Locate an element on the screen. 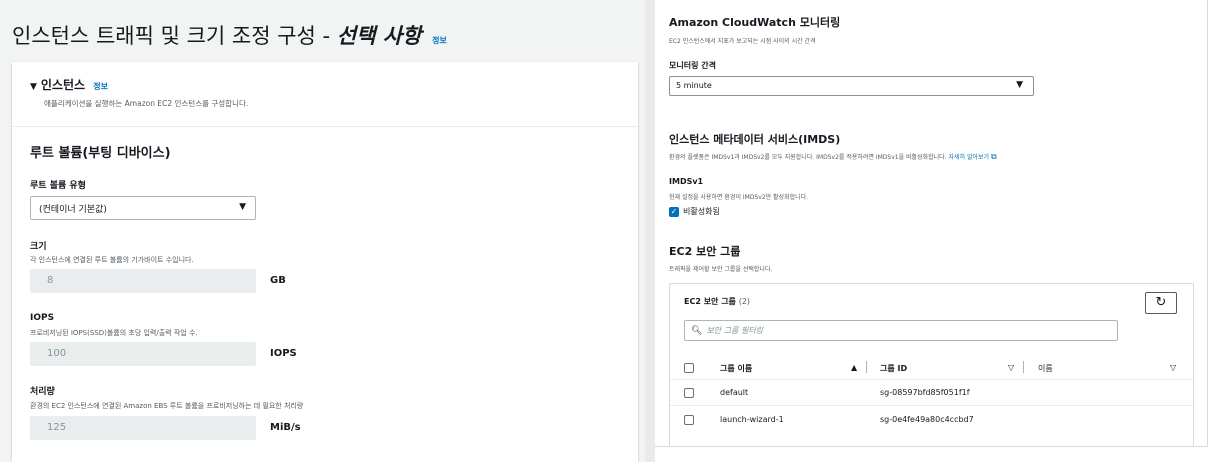 The width and height of the screenshot is (1215, 462). imdsv1-checkbox-label: 비활성화됨 is located at coordinates (701, 211).